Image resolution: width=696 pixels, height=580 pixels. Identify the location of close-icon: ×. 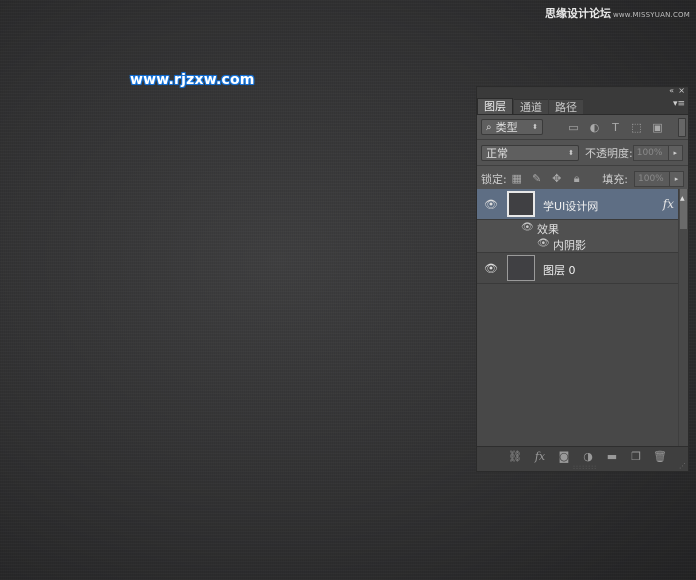
(681, 91).